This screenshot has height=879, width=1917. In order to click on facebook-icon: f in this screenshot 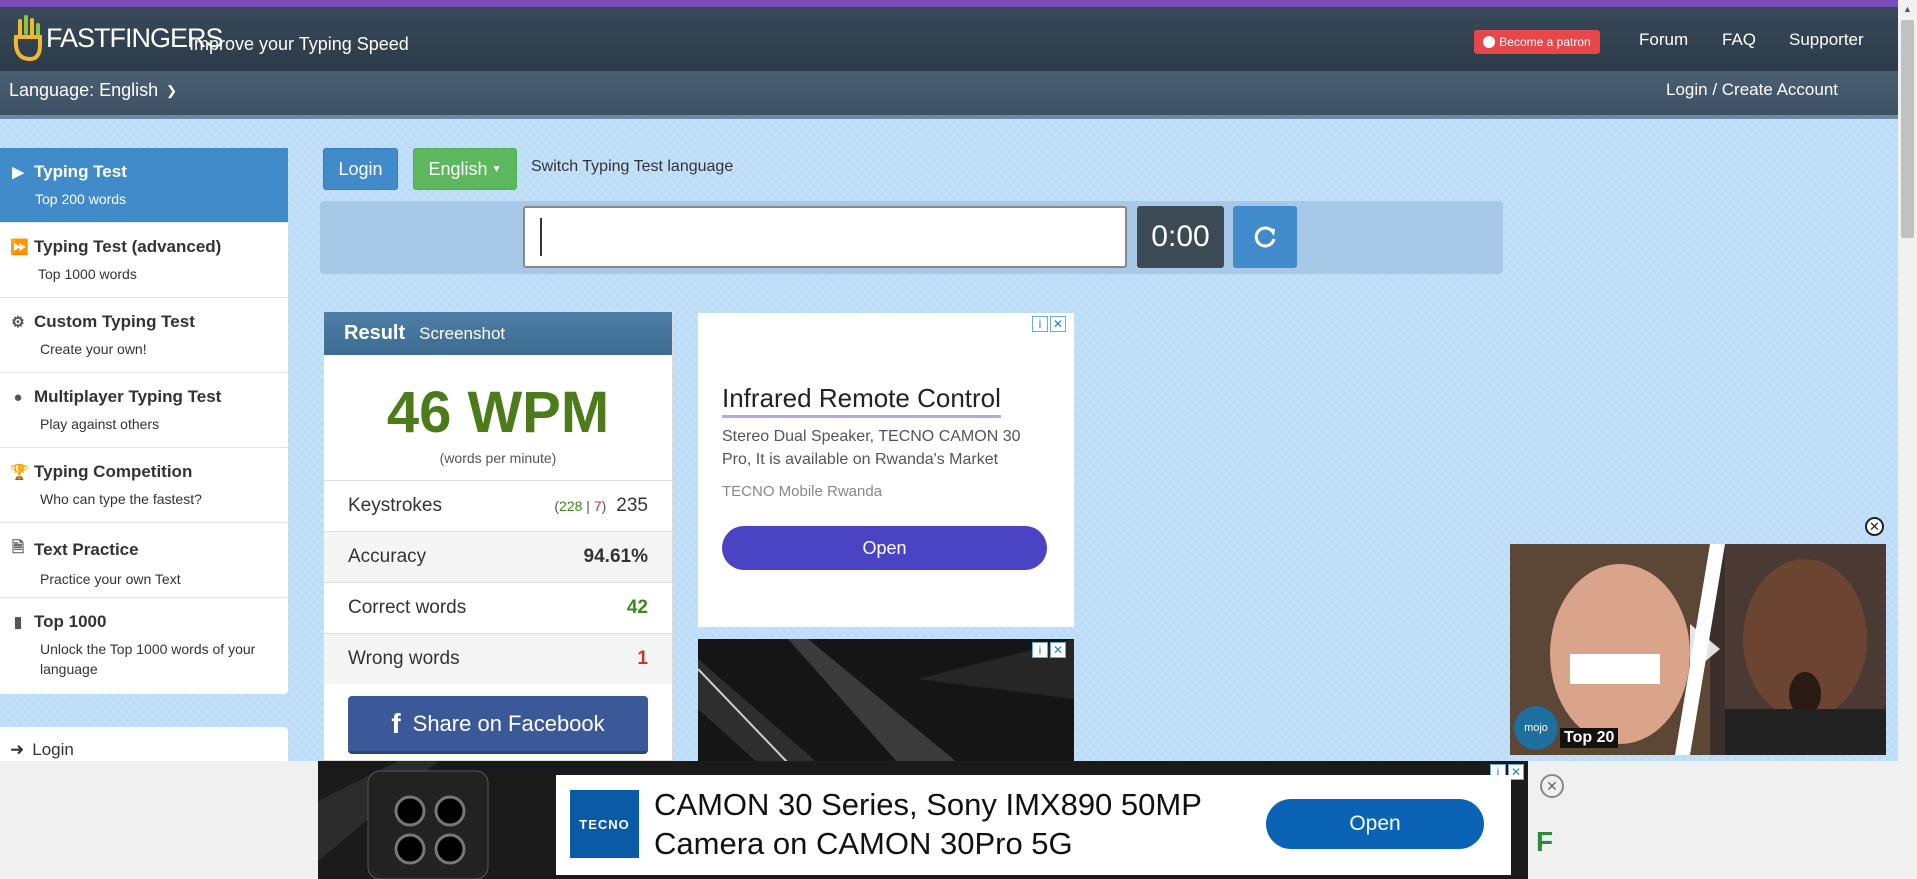, I will do `click(396, 723)`.